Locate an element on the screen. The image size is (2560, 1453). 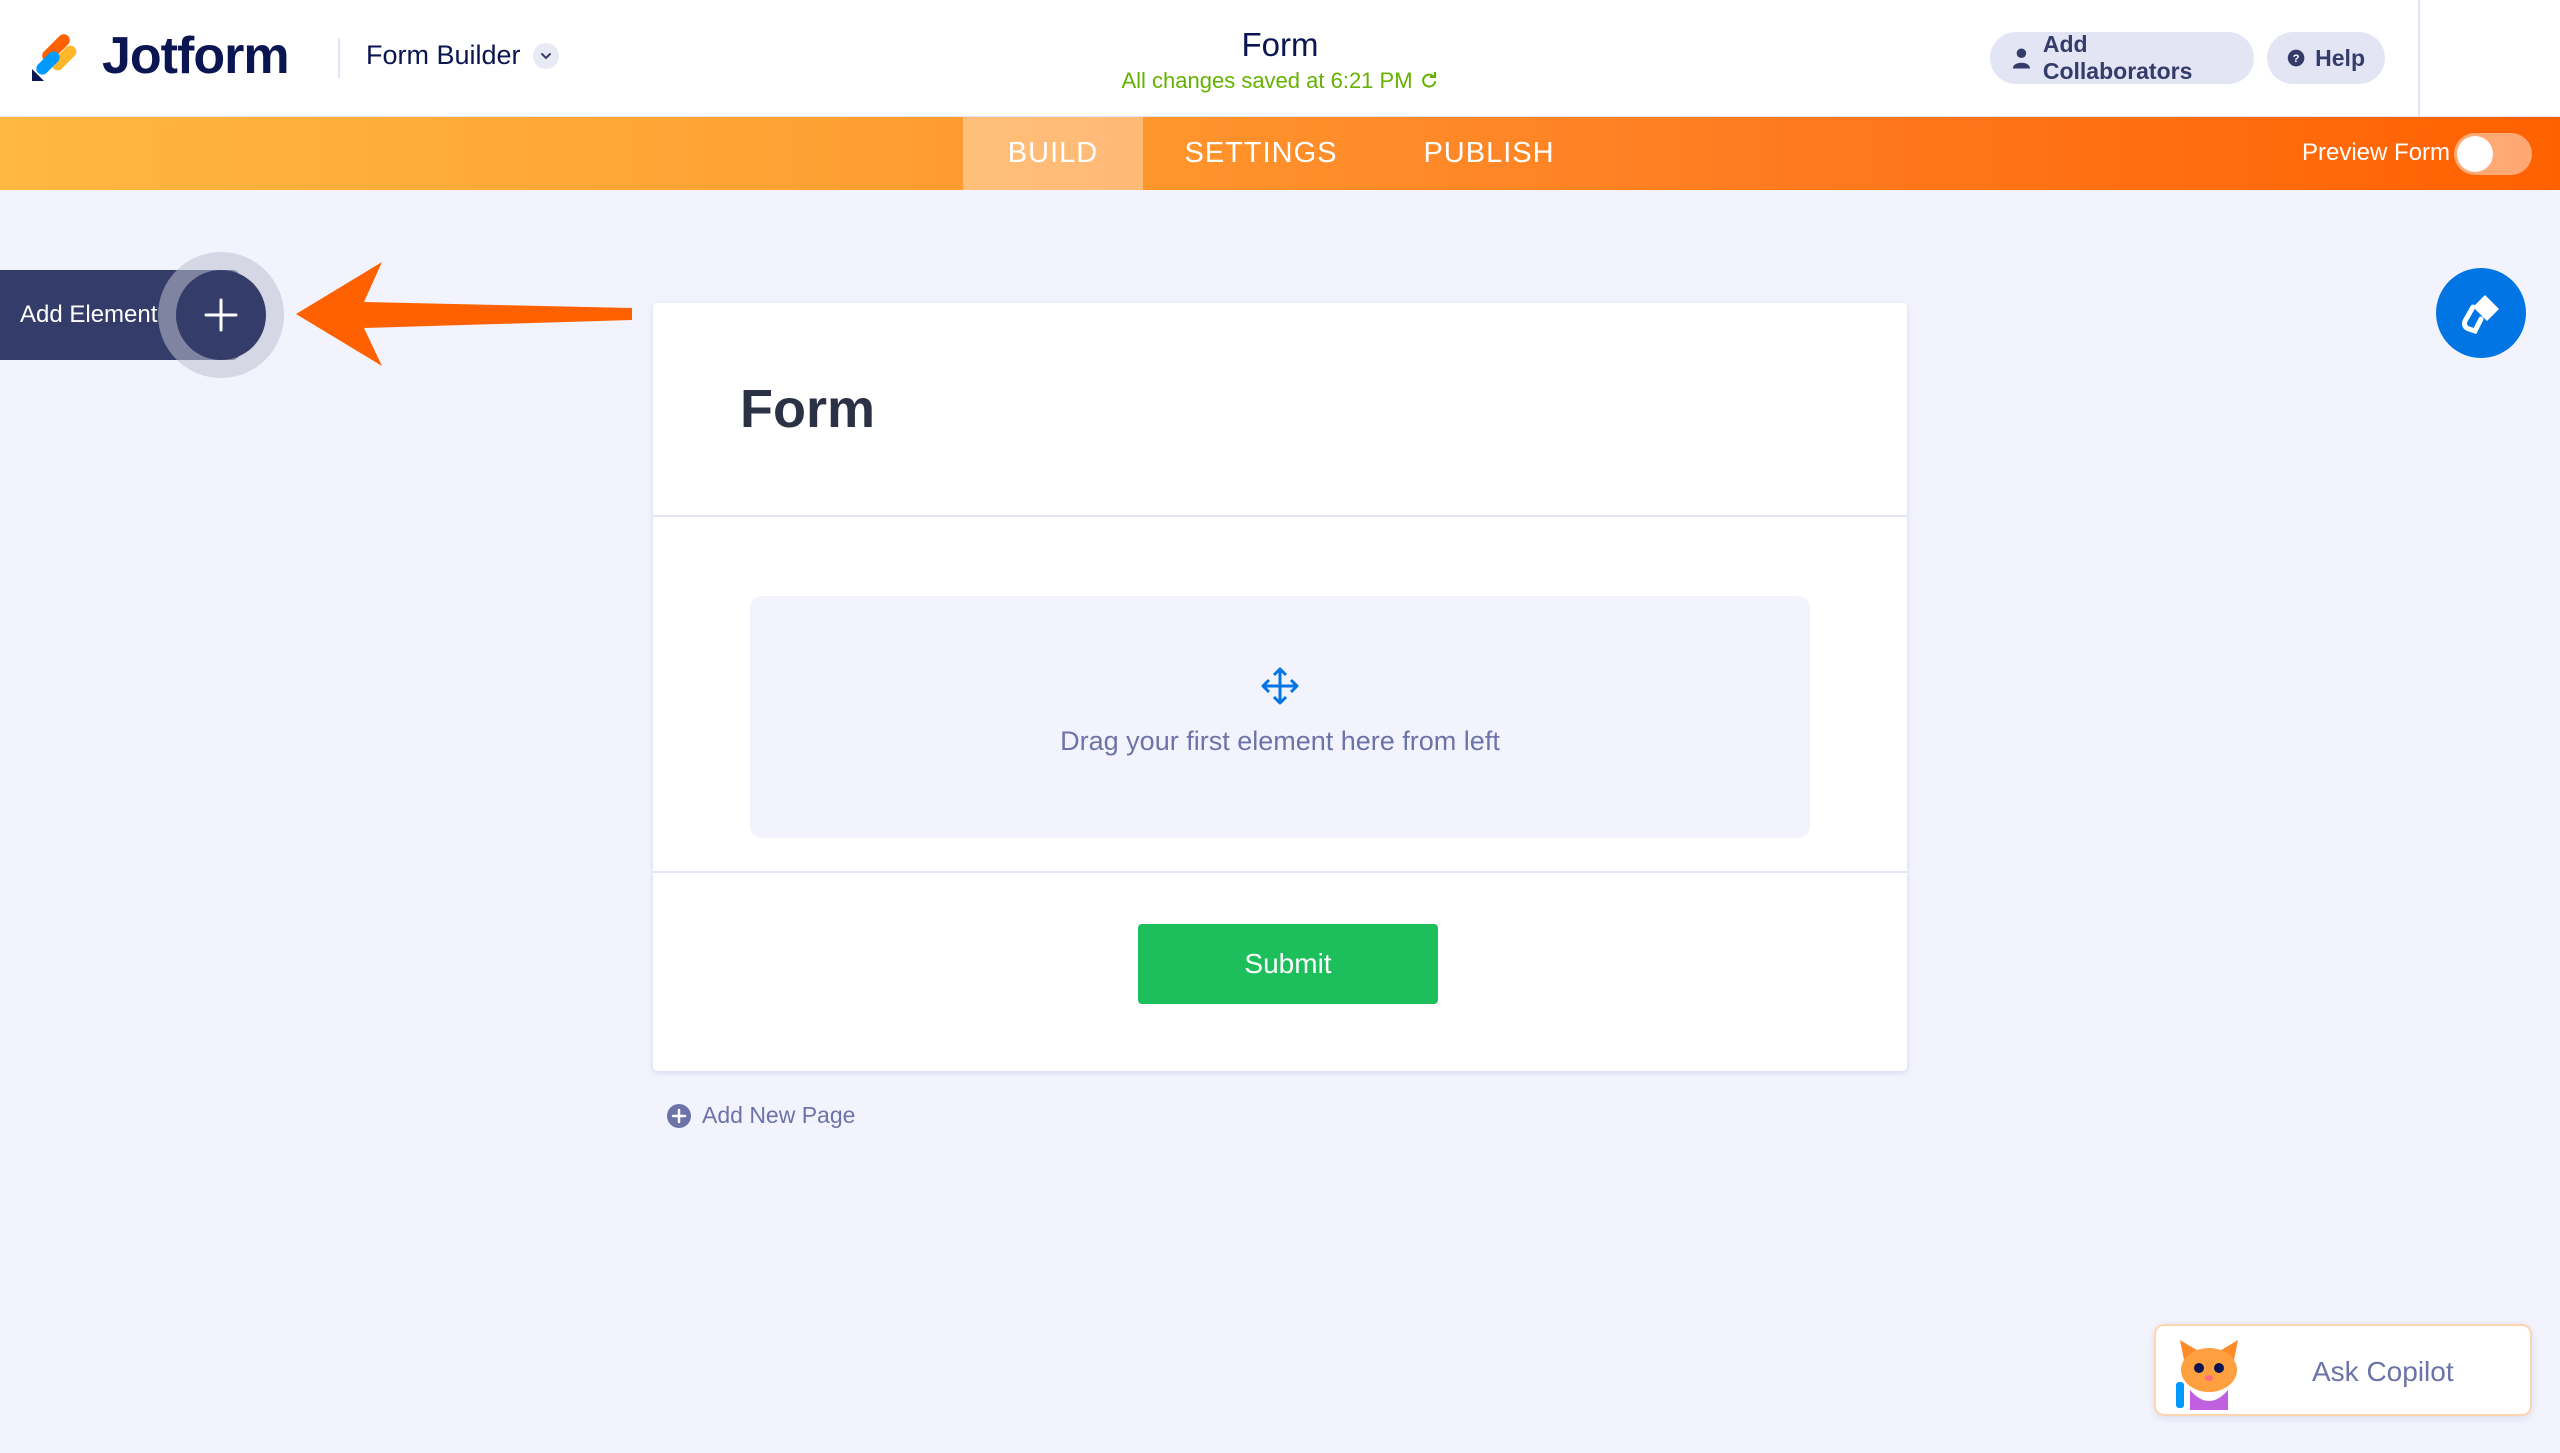
drop-zone-text: Drag your first element here from left is located at coordinates (1280, 741).